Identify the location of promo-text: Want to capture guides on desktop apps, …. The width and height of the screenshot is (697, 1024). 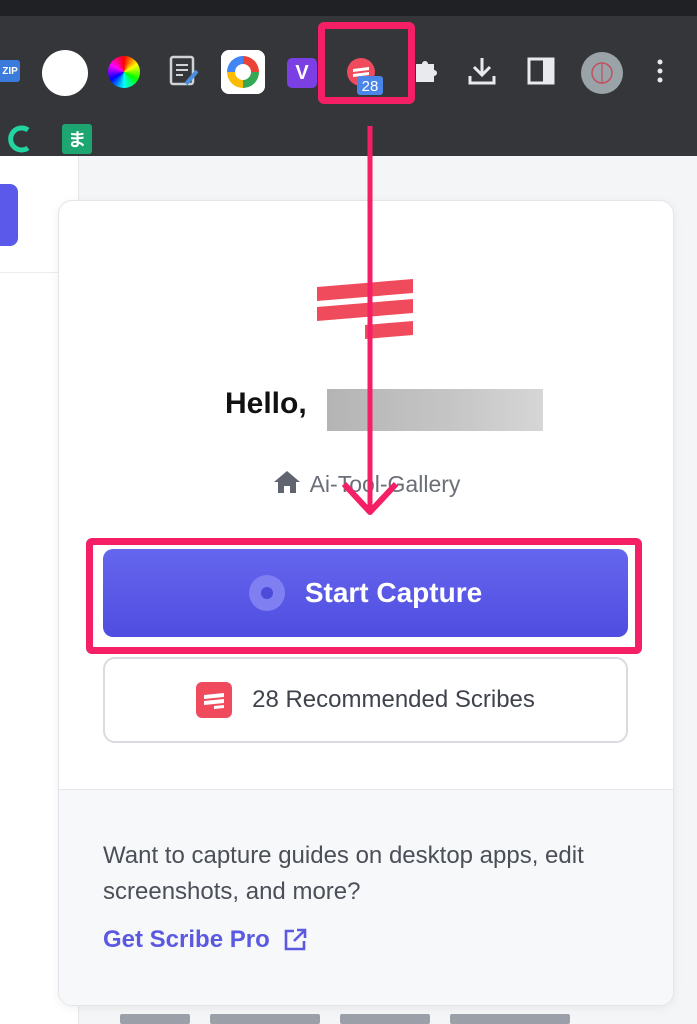
(343, 873).